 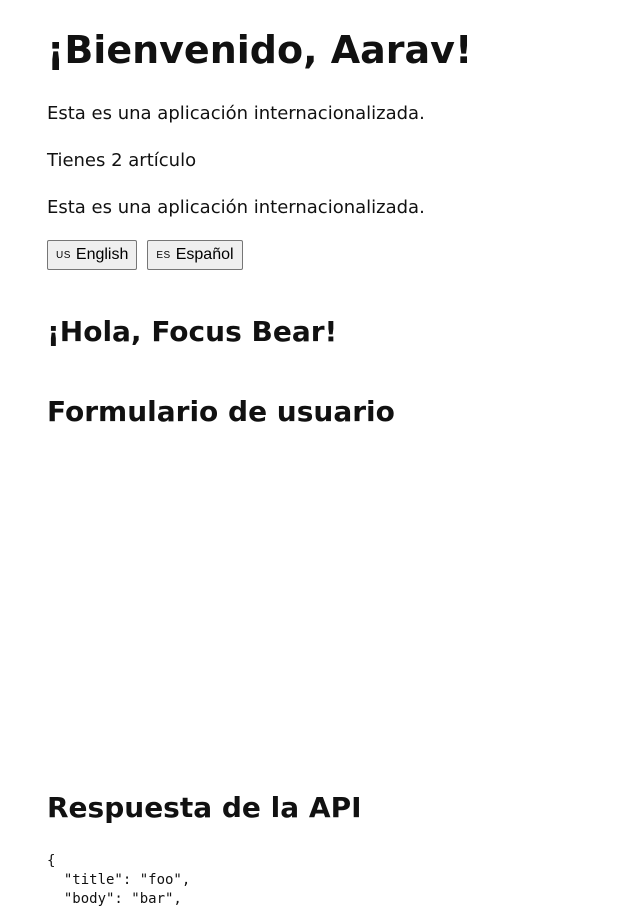 I want to click on english-button: US English, so click(x=92, y=255).